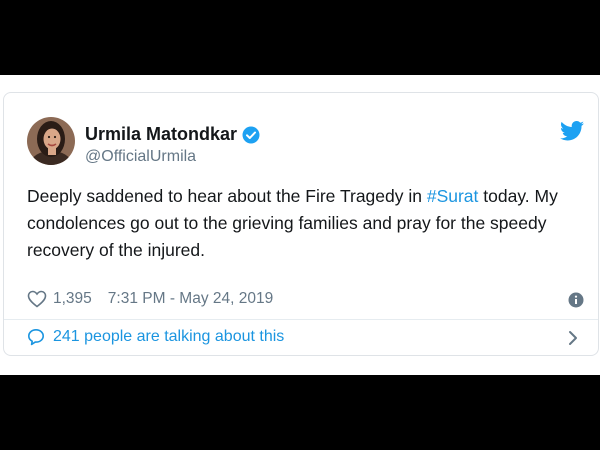 The height and width of the screenshot is (450, 600). Describe the element at coordinates (190, 299) in the screenshot. I see `timestamp: 7:31 PM - May 24, 2019` at that location.